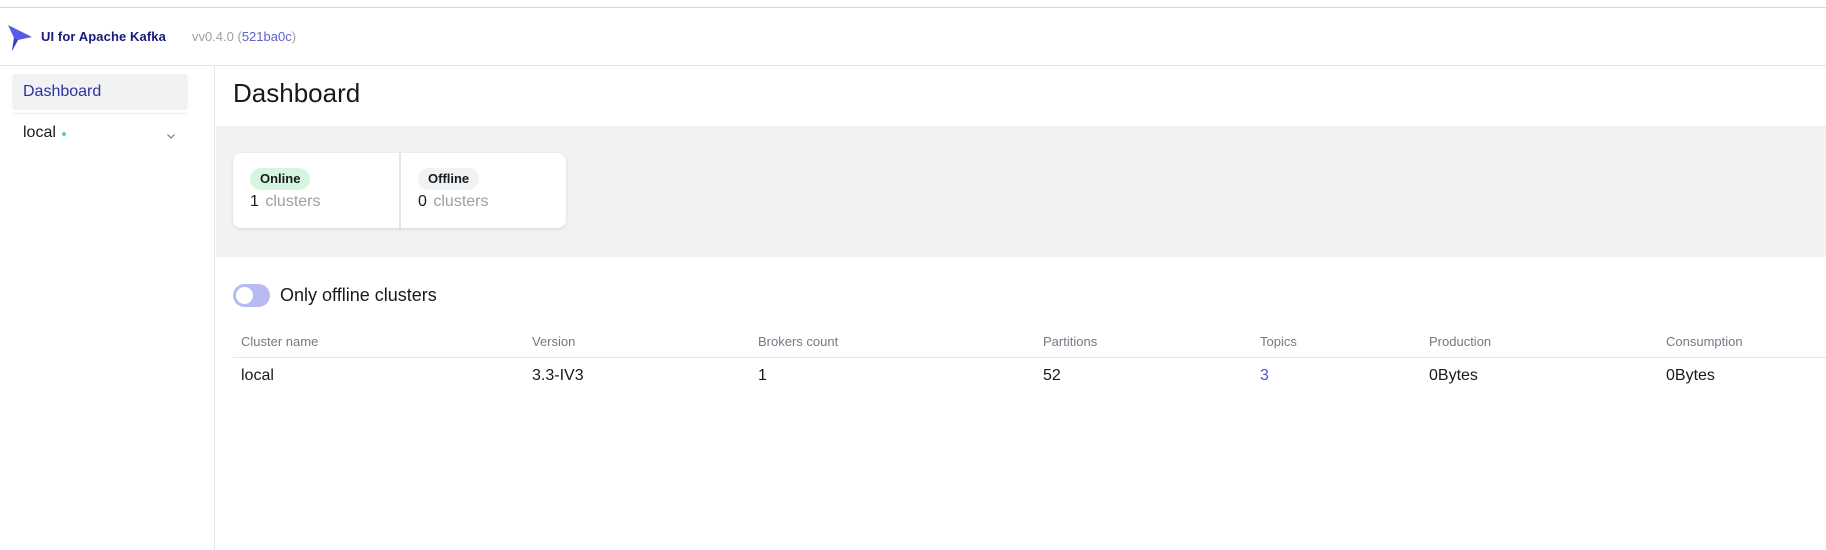 This screenshot has width=1826, height=550. Describe the element at coordinates (62, 91) in the screenshot. I see `sidebar-item-label: Dashboard` at that location.